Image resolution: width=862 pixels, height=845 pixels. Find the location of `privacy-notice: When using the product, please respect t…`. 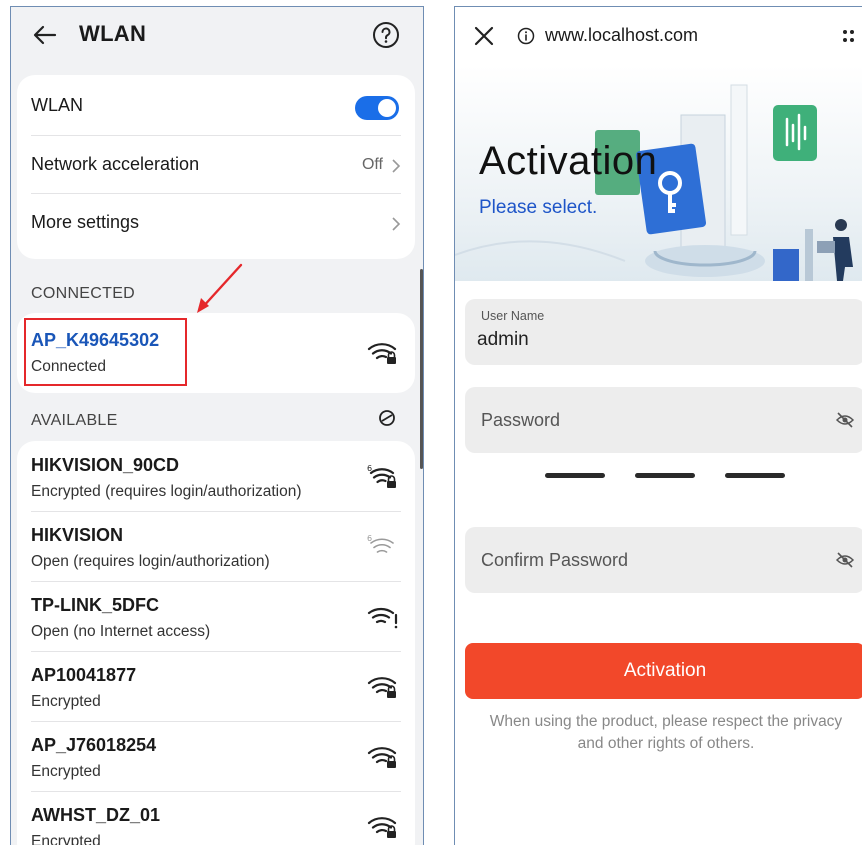

privacy-notice: When using the product, please respect t… is located at coordinates (661, 733).